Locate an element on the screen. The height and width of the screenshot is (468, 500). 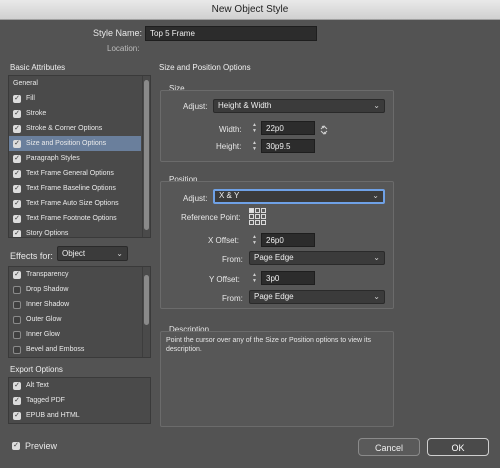
location-label: Location: is located at coordinates (123, 48).